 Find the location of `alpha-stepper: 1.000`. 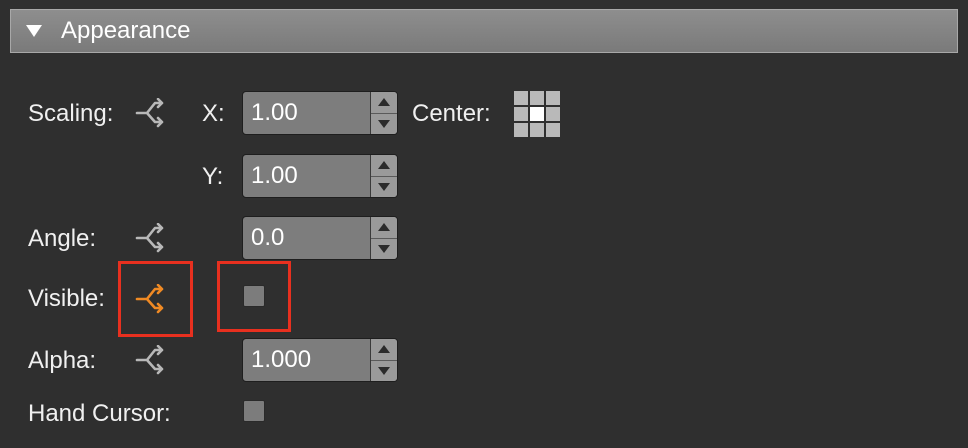

alpha-stepper: 1.000 is located at coordinates (320, 360).